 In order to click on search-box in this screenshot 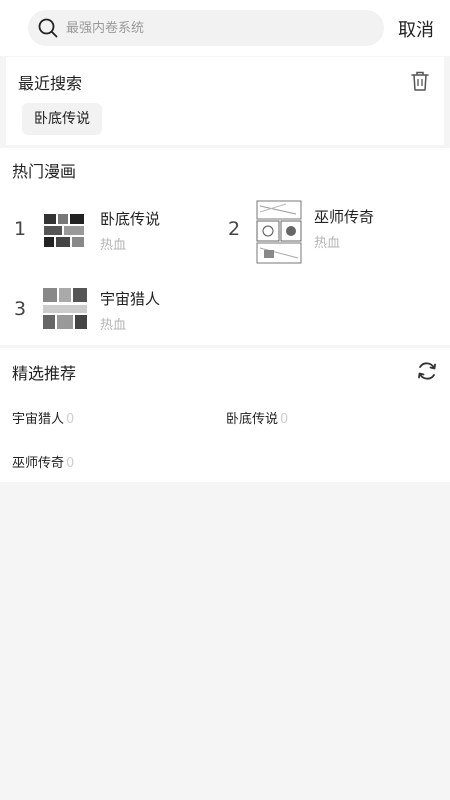, I will do `click(206, 28)`.